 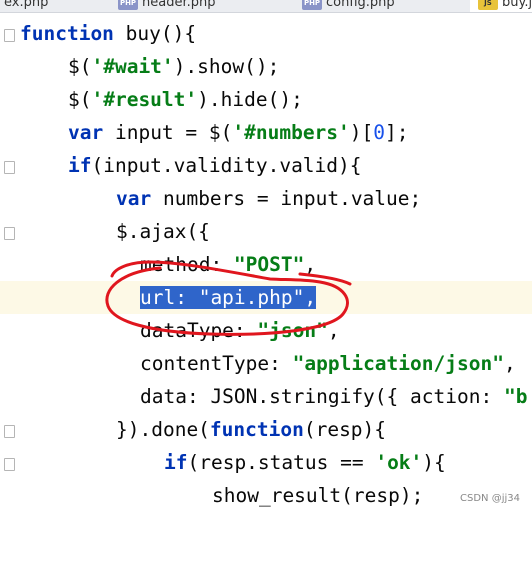 I want to click on tab-buy-js: JSbuy.js, so click(x=501, y=6).